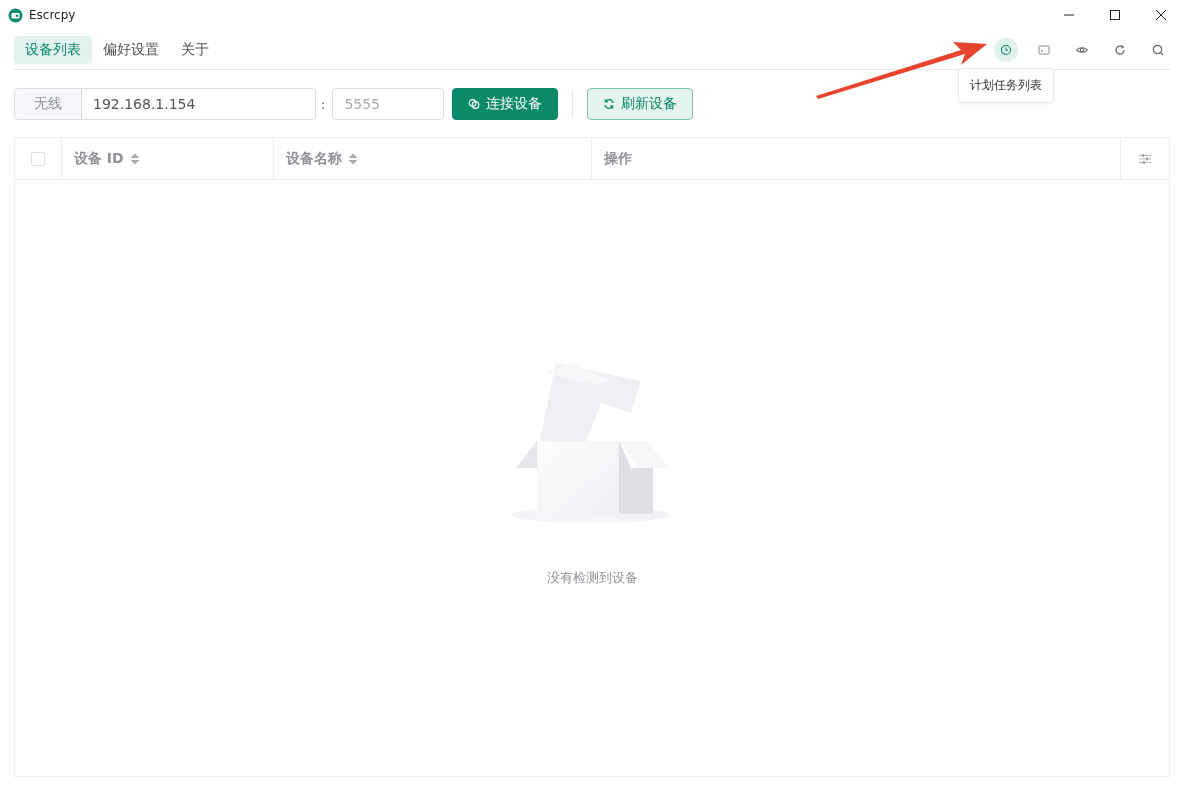 The height and width of the screenshot is (791, 1184). Describe the element at coordinates (618, 158) in the screenshot. I see `column-header: 操作` at that location.